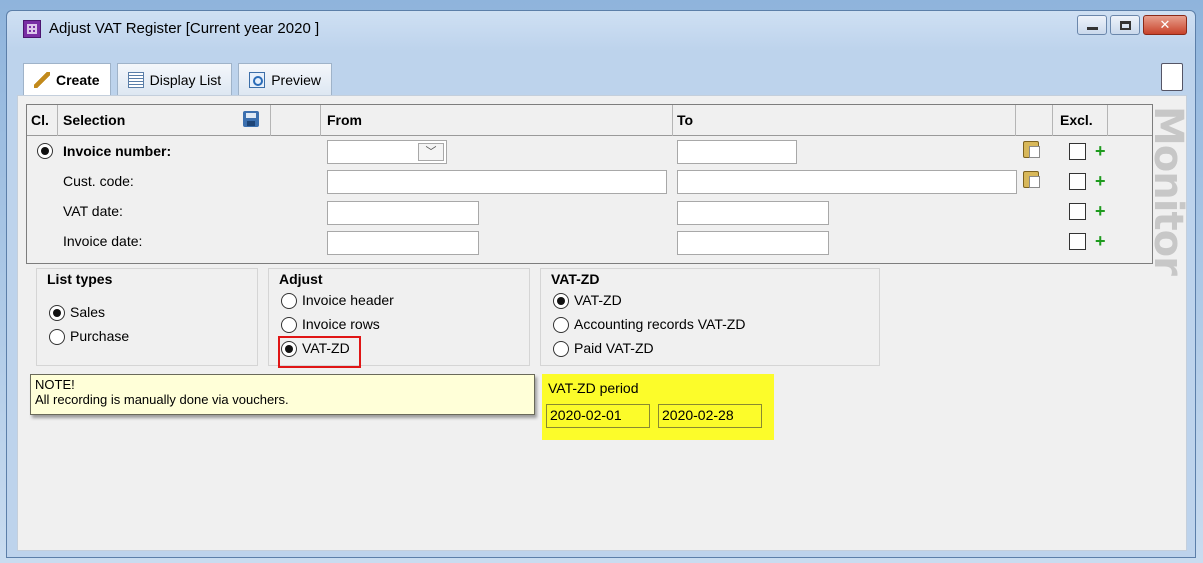 The height and width of the screenshot is (563, 1203). What do you see at coordinates (614, 348) in the screenshot?
I see `option-label: Paid VAT-ZD` at bounding box center [614, 348].